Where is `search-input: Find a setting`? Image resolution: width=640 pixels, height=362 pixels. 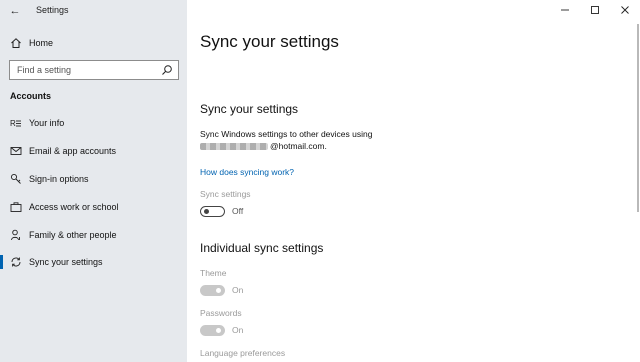
search-input: Find a setting is located at coordinates (94, 70).